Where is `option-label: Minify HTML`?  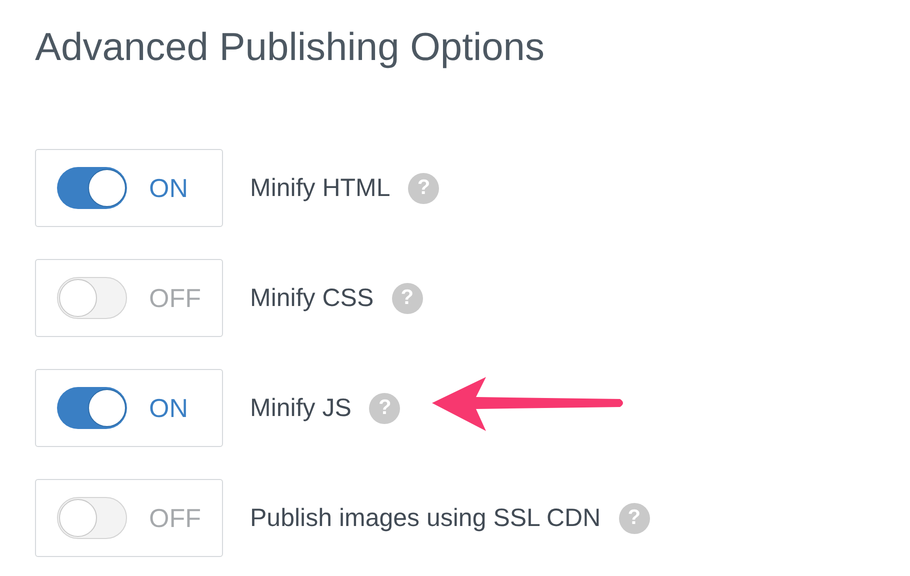
option-label: Minify HTML is located at coordinates (320, 188).